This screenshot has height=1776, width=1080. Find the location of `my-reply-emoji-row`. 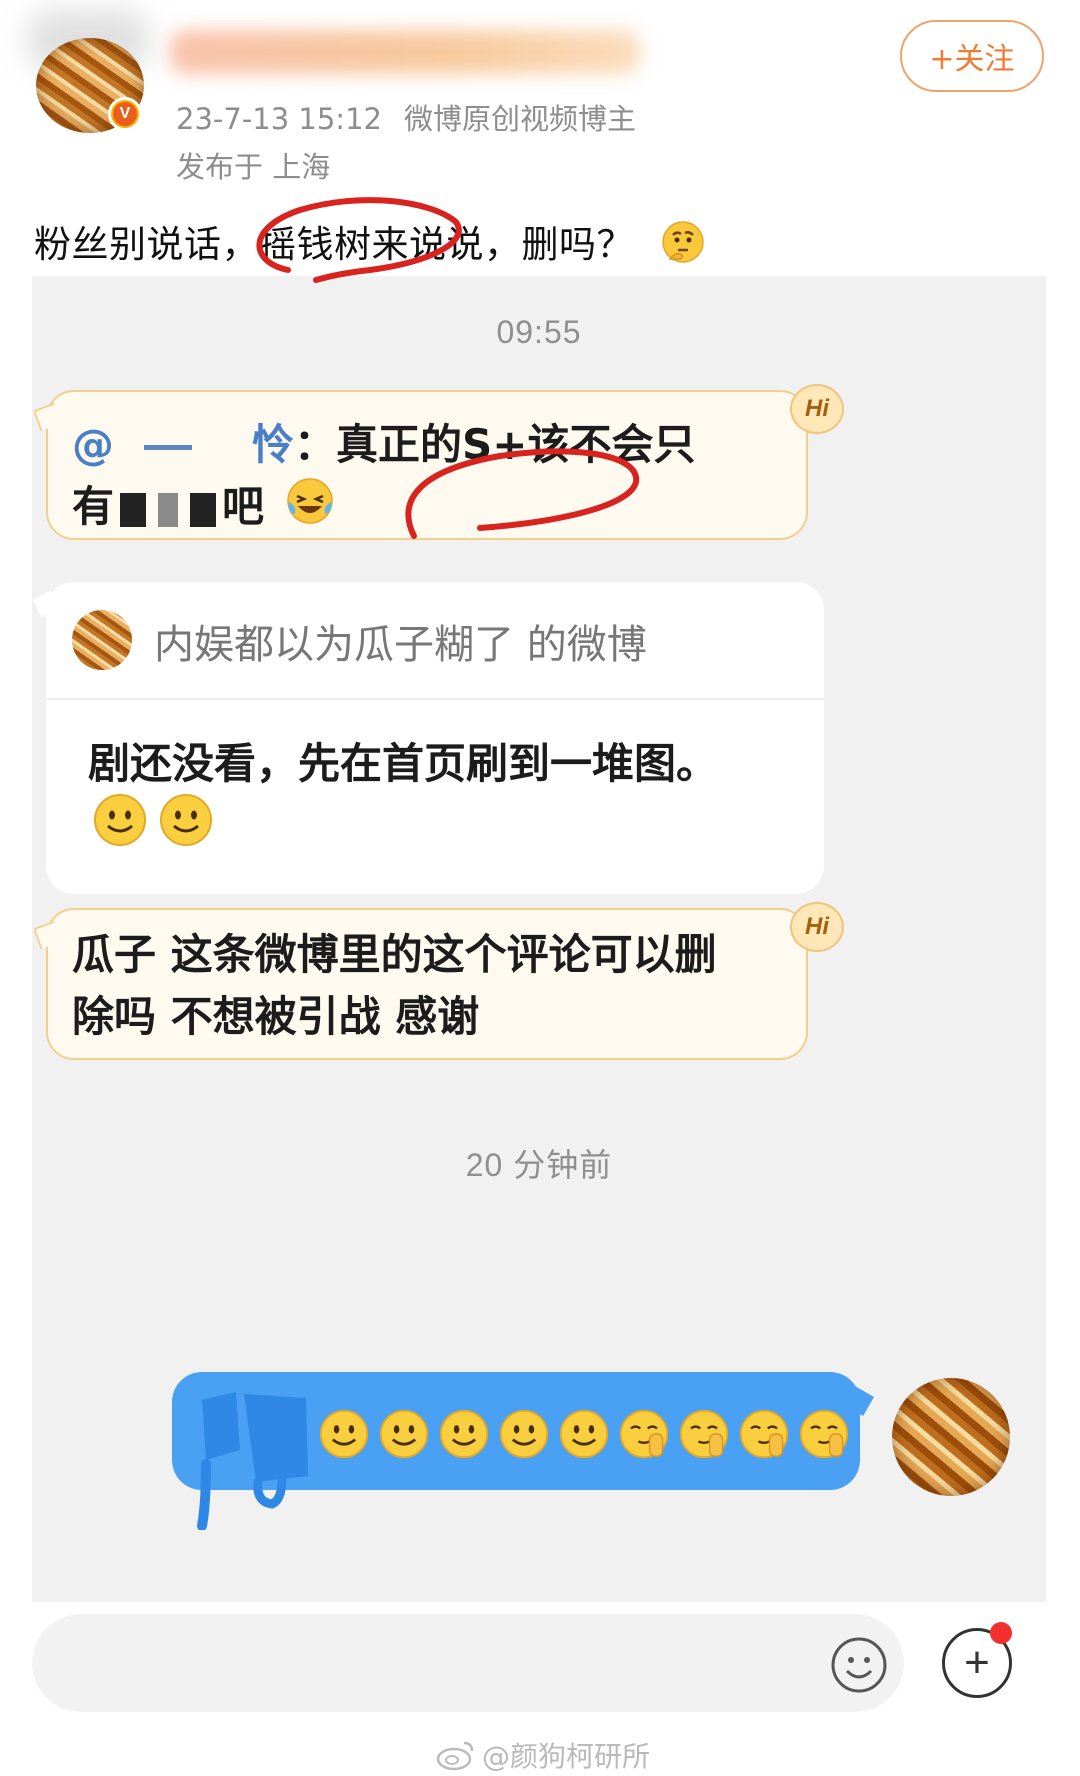

my-reply-emoji-row is located at coordinates (584, 1434).